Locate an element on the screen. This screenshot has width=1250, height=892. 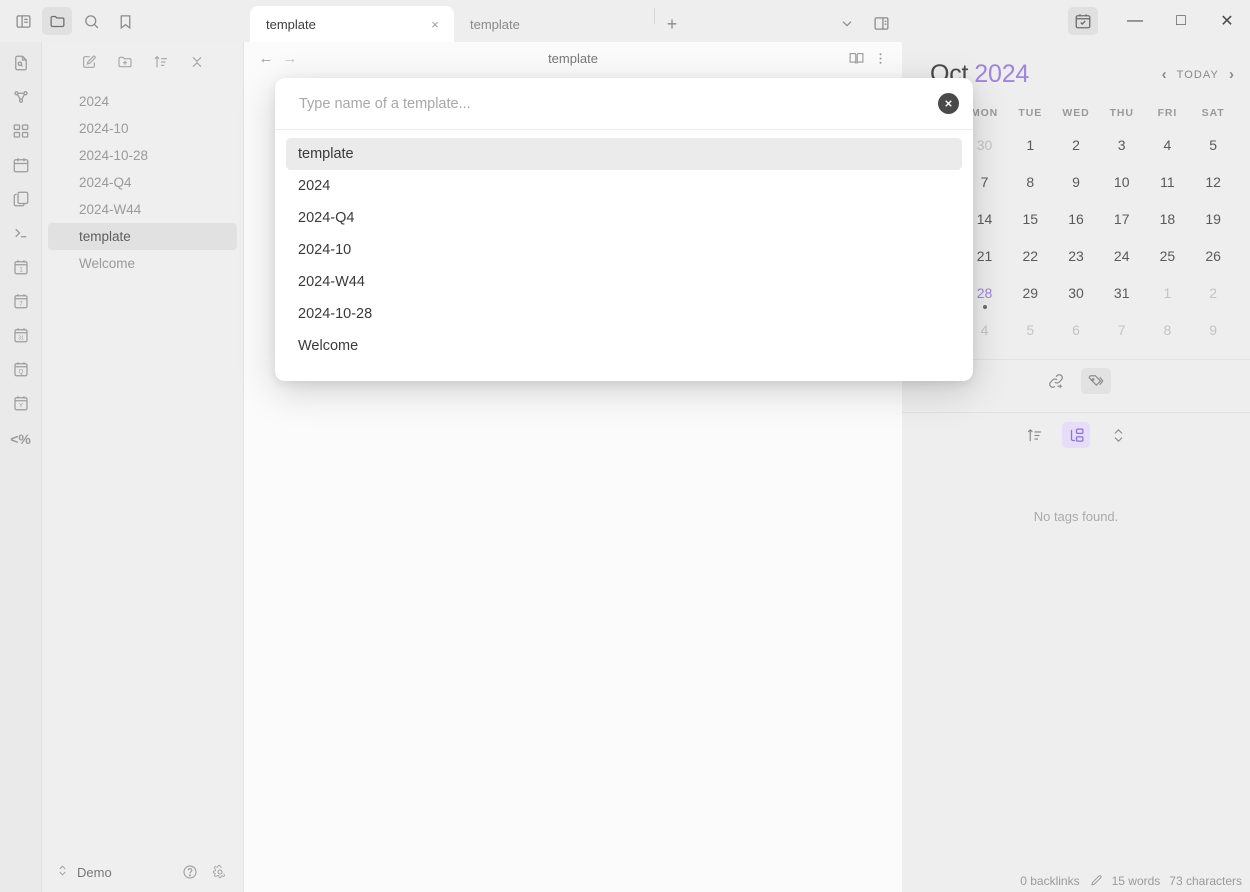
suggestion-item-welcome: Welcome is located at coordinates (624, 346).